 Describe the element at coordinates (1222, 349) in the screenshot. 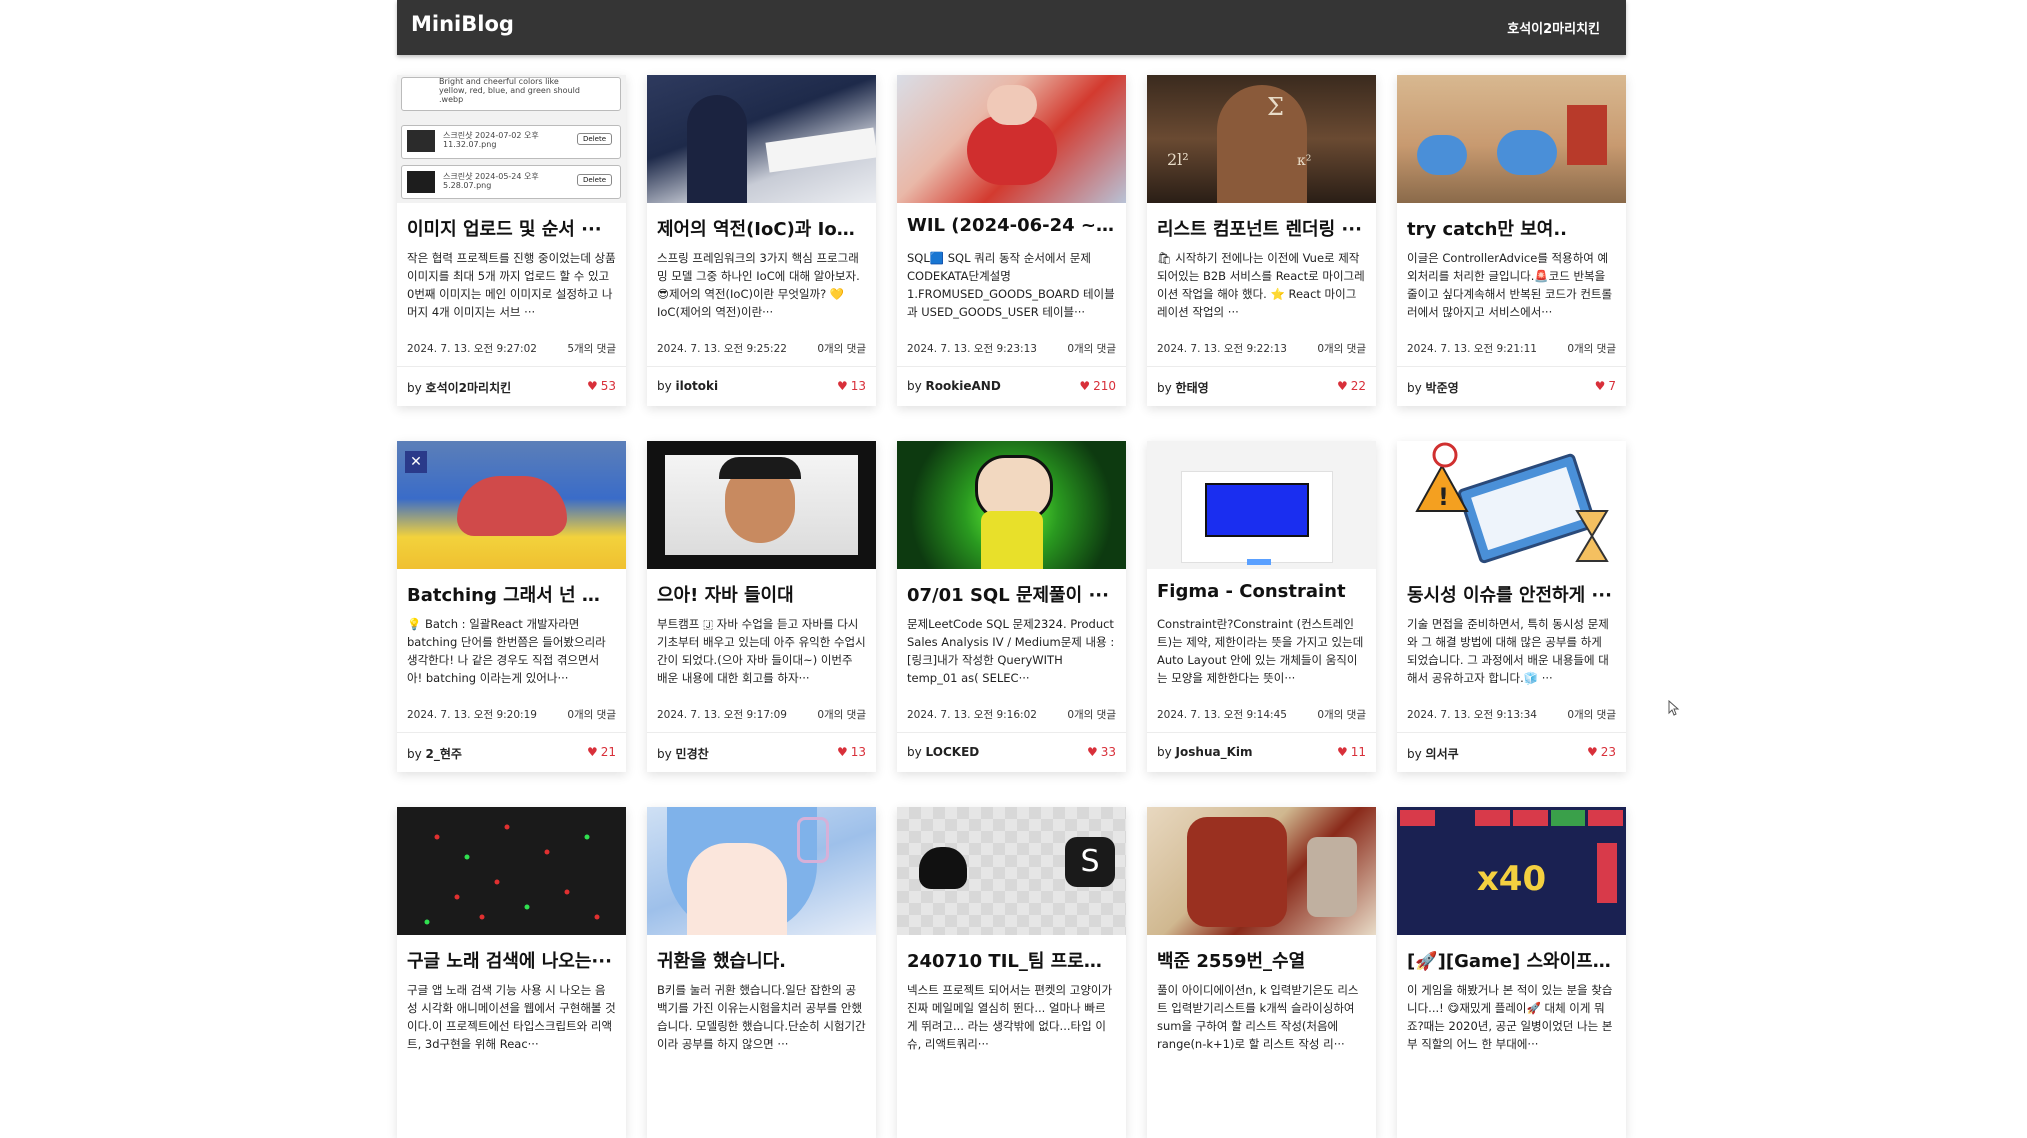

I see `post-date: 2024. 7. 13. 오전 9:22:13` at that location.